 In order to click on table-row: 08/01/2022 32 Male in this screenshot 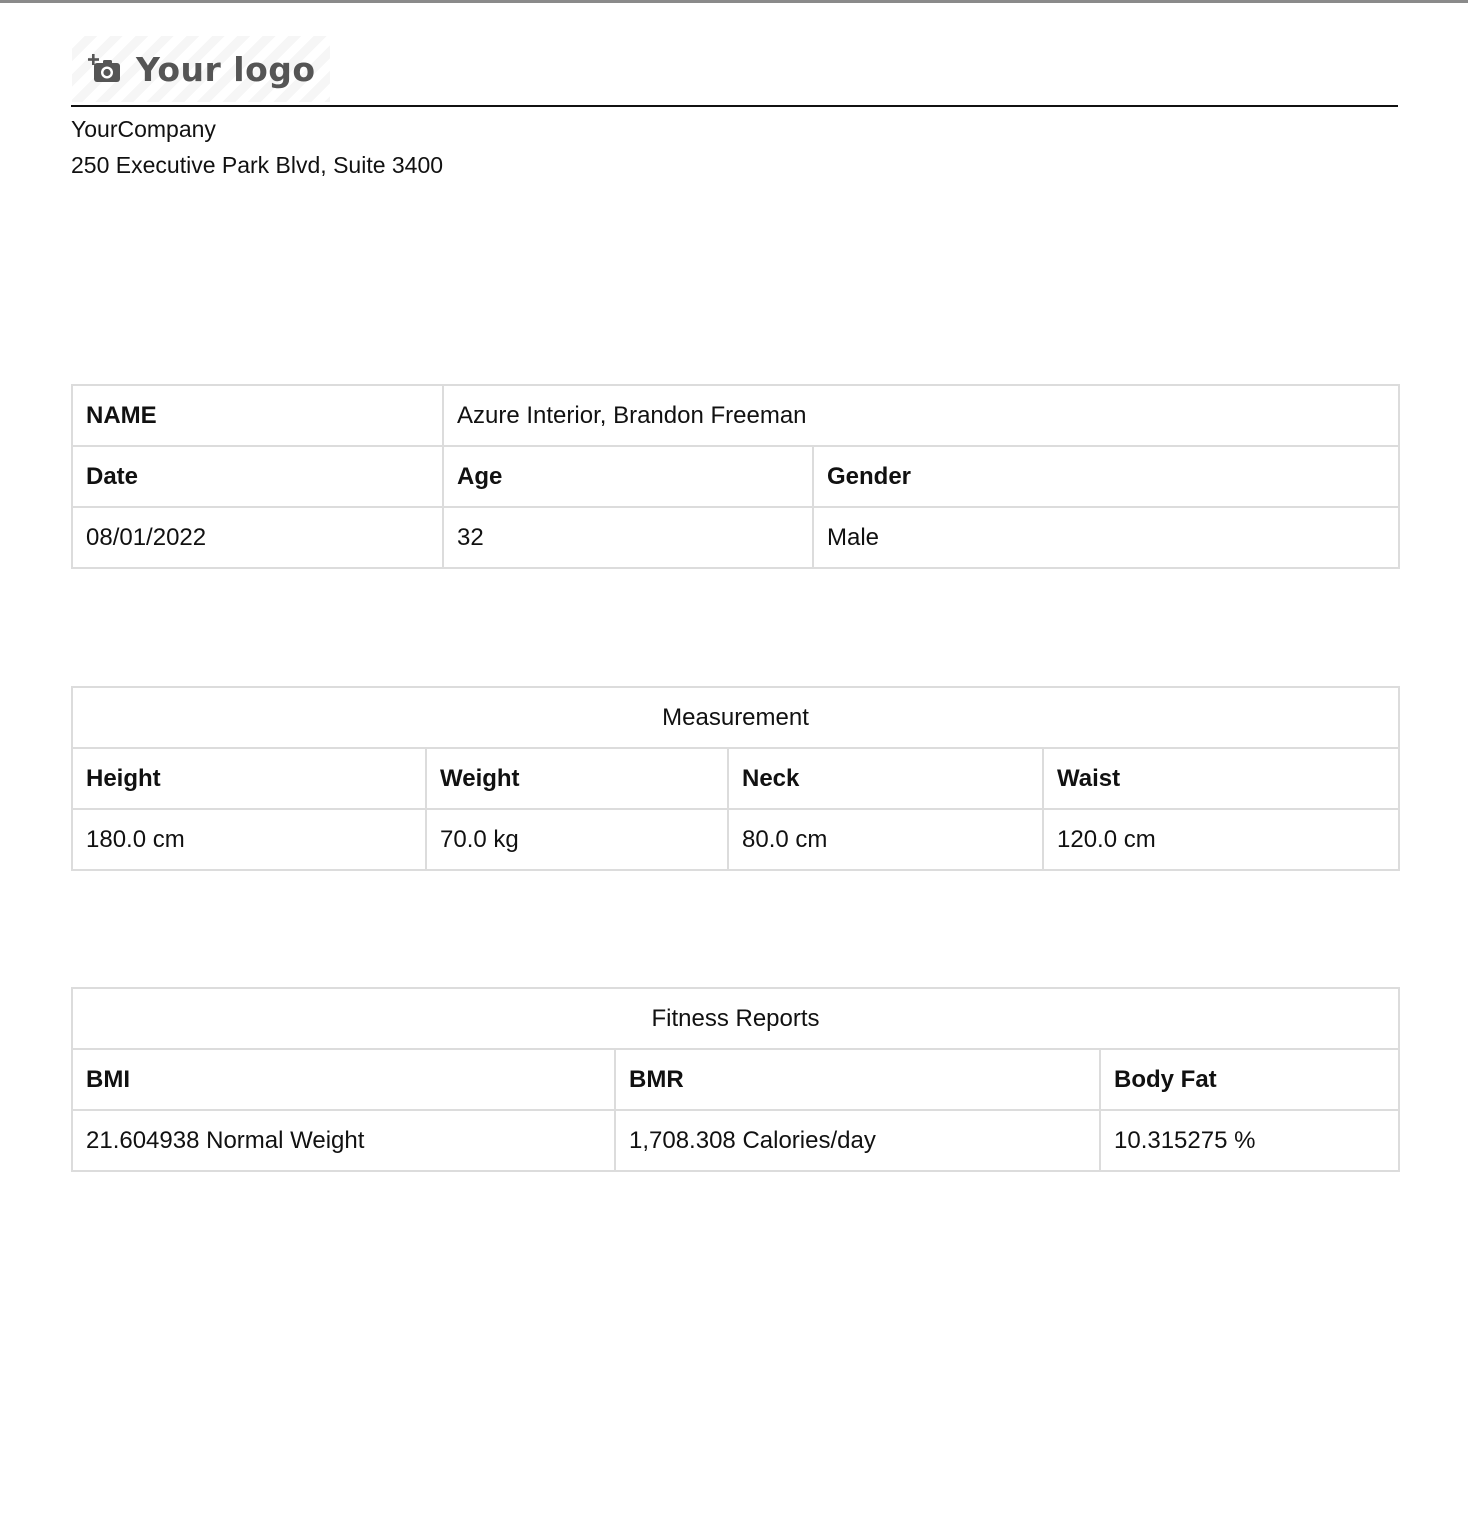, I will do `click(736, 537)`.